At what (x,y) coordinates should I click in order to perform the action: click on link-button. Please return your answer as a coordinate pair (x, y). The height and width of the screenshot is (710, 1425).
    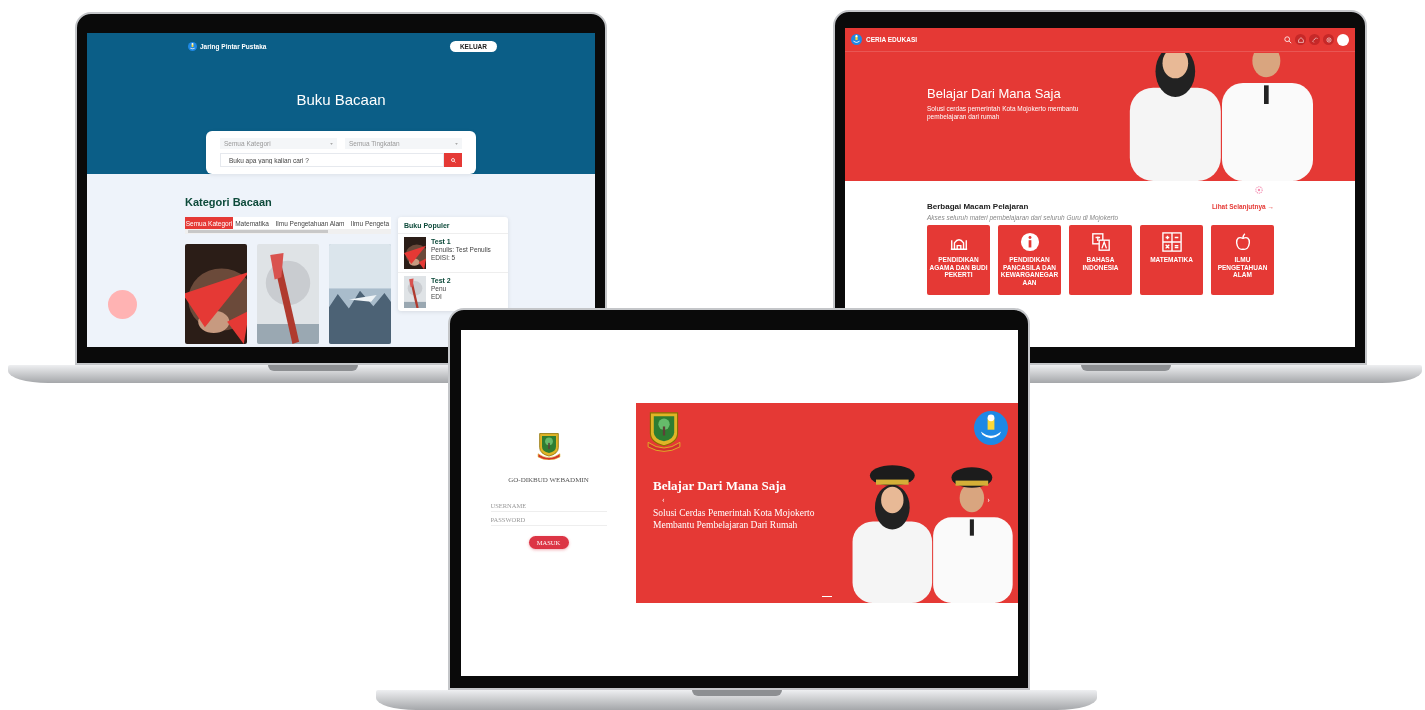
    Looking at the image, I should click on (1314, 39).